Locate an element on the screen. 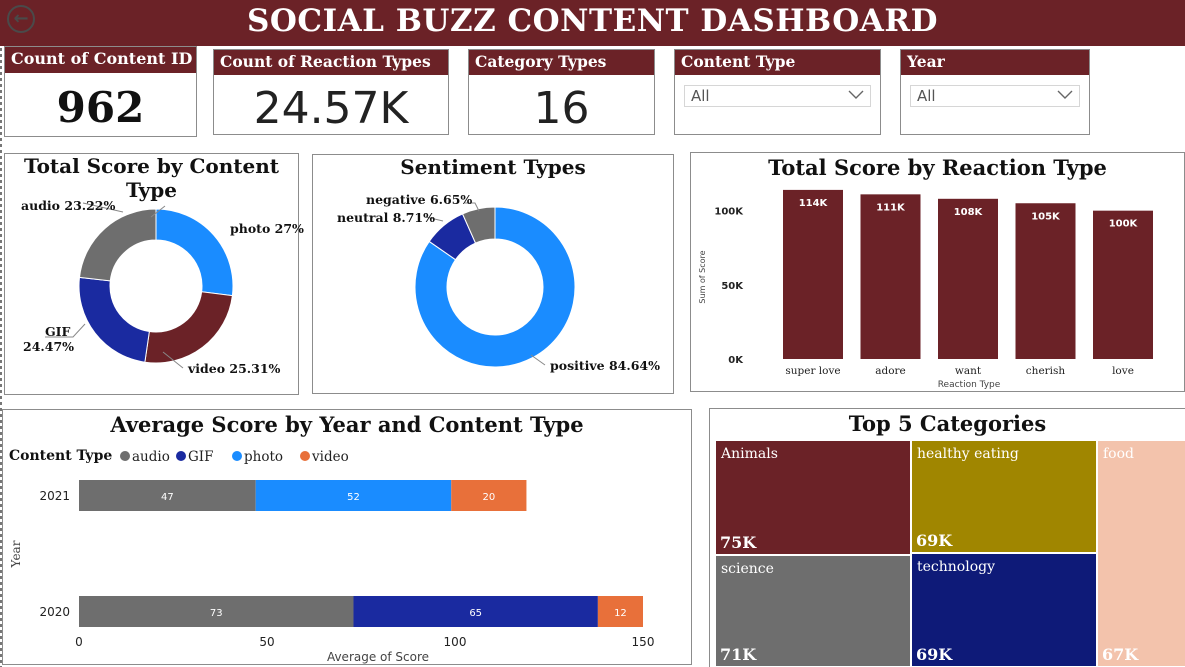 Image resolution: width=1185 pixels, height=667 pixels. treemap-tile-food: food 67K is located at coordinates (1141, 553).